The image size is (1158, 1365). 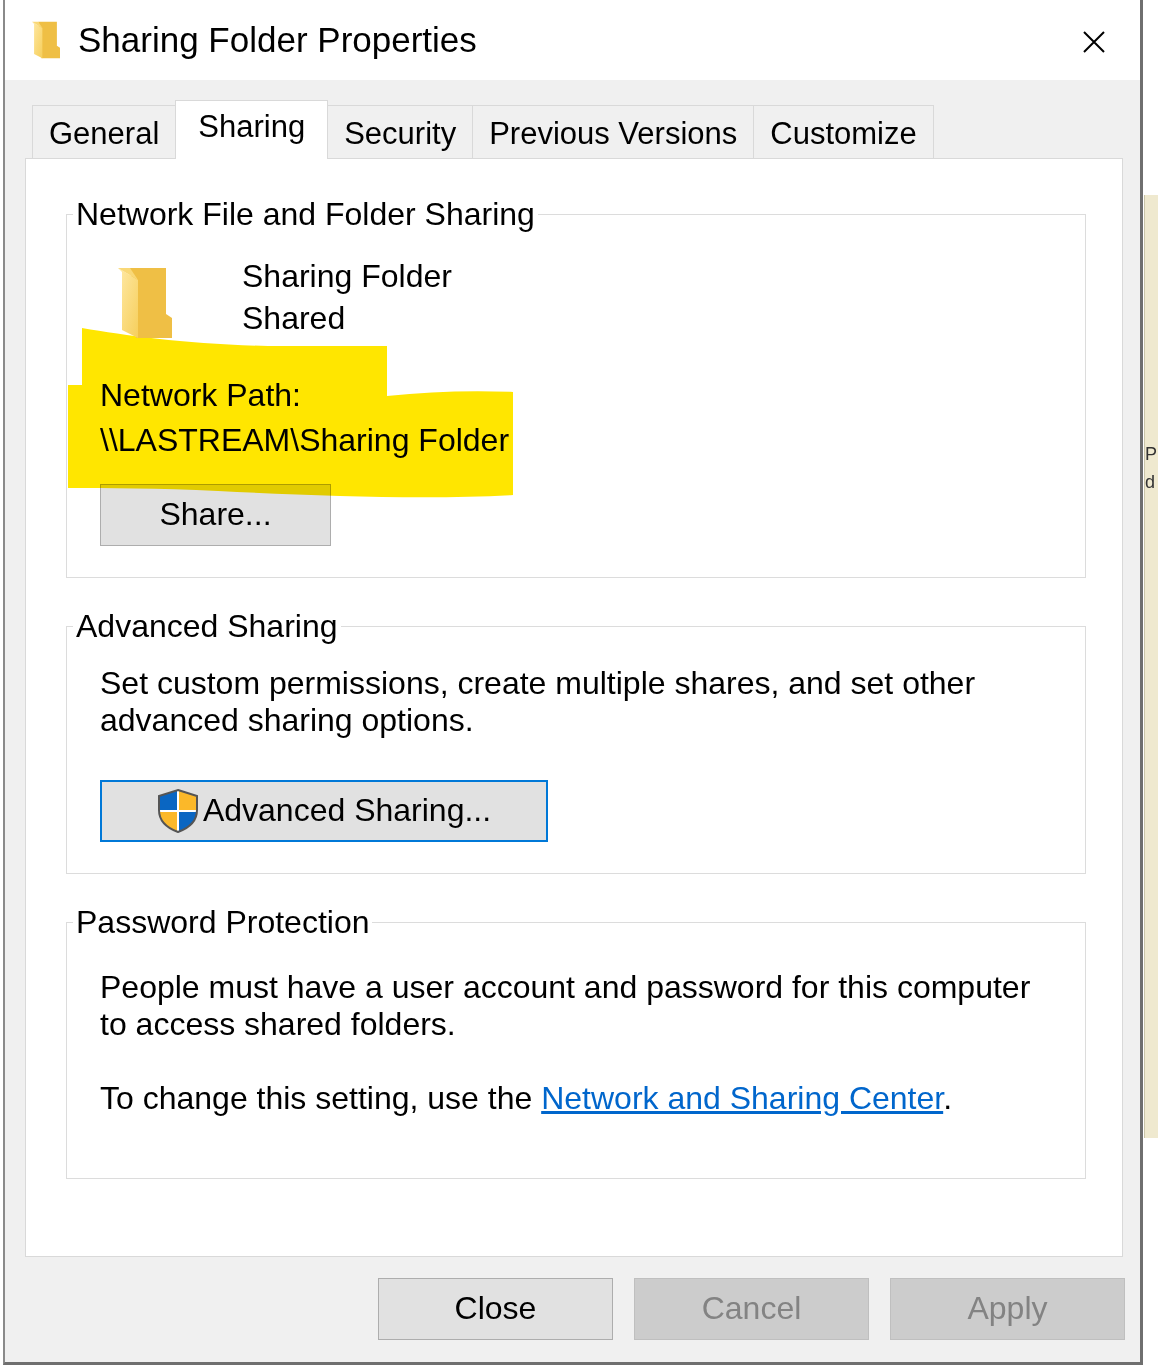 I want to click on close-button, so click(x=1094, y=40).